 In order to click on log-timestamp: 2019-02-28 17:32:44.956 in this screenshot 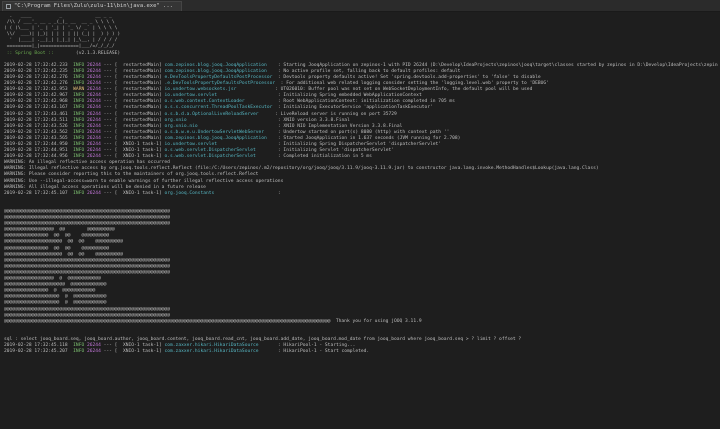, I will do `click(37, 157)`.